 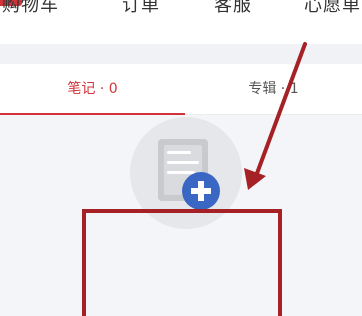 I want to click on nav-item-wishlist: 心愿单, so click(x=332, y=8).